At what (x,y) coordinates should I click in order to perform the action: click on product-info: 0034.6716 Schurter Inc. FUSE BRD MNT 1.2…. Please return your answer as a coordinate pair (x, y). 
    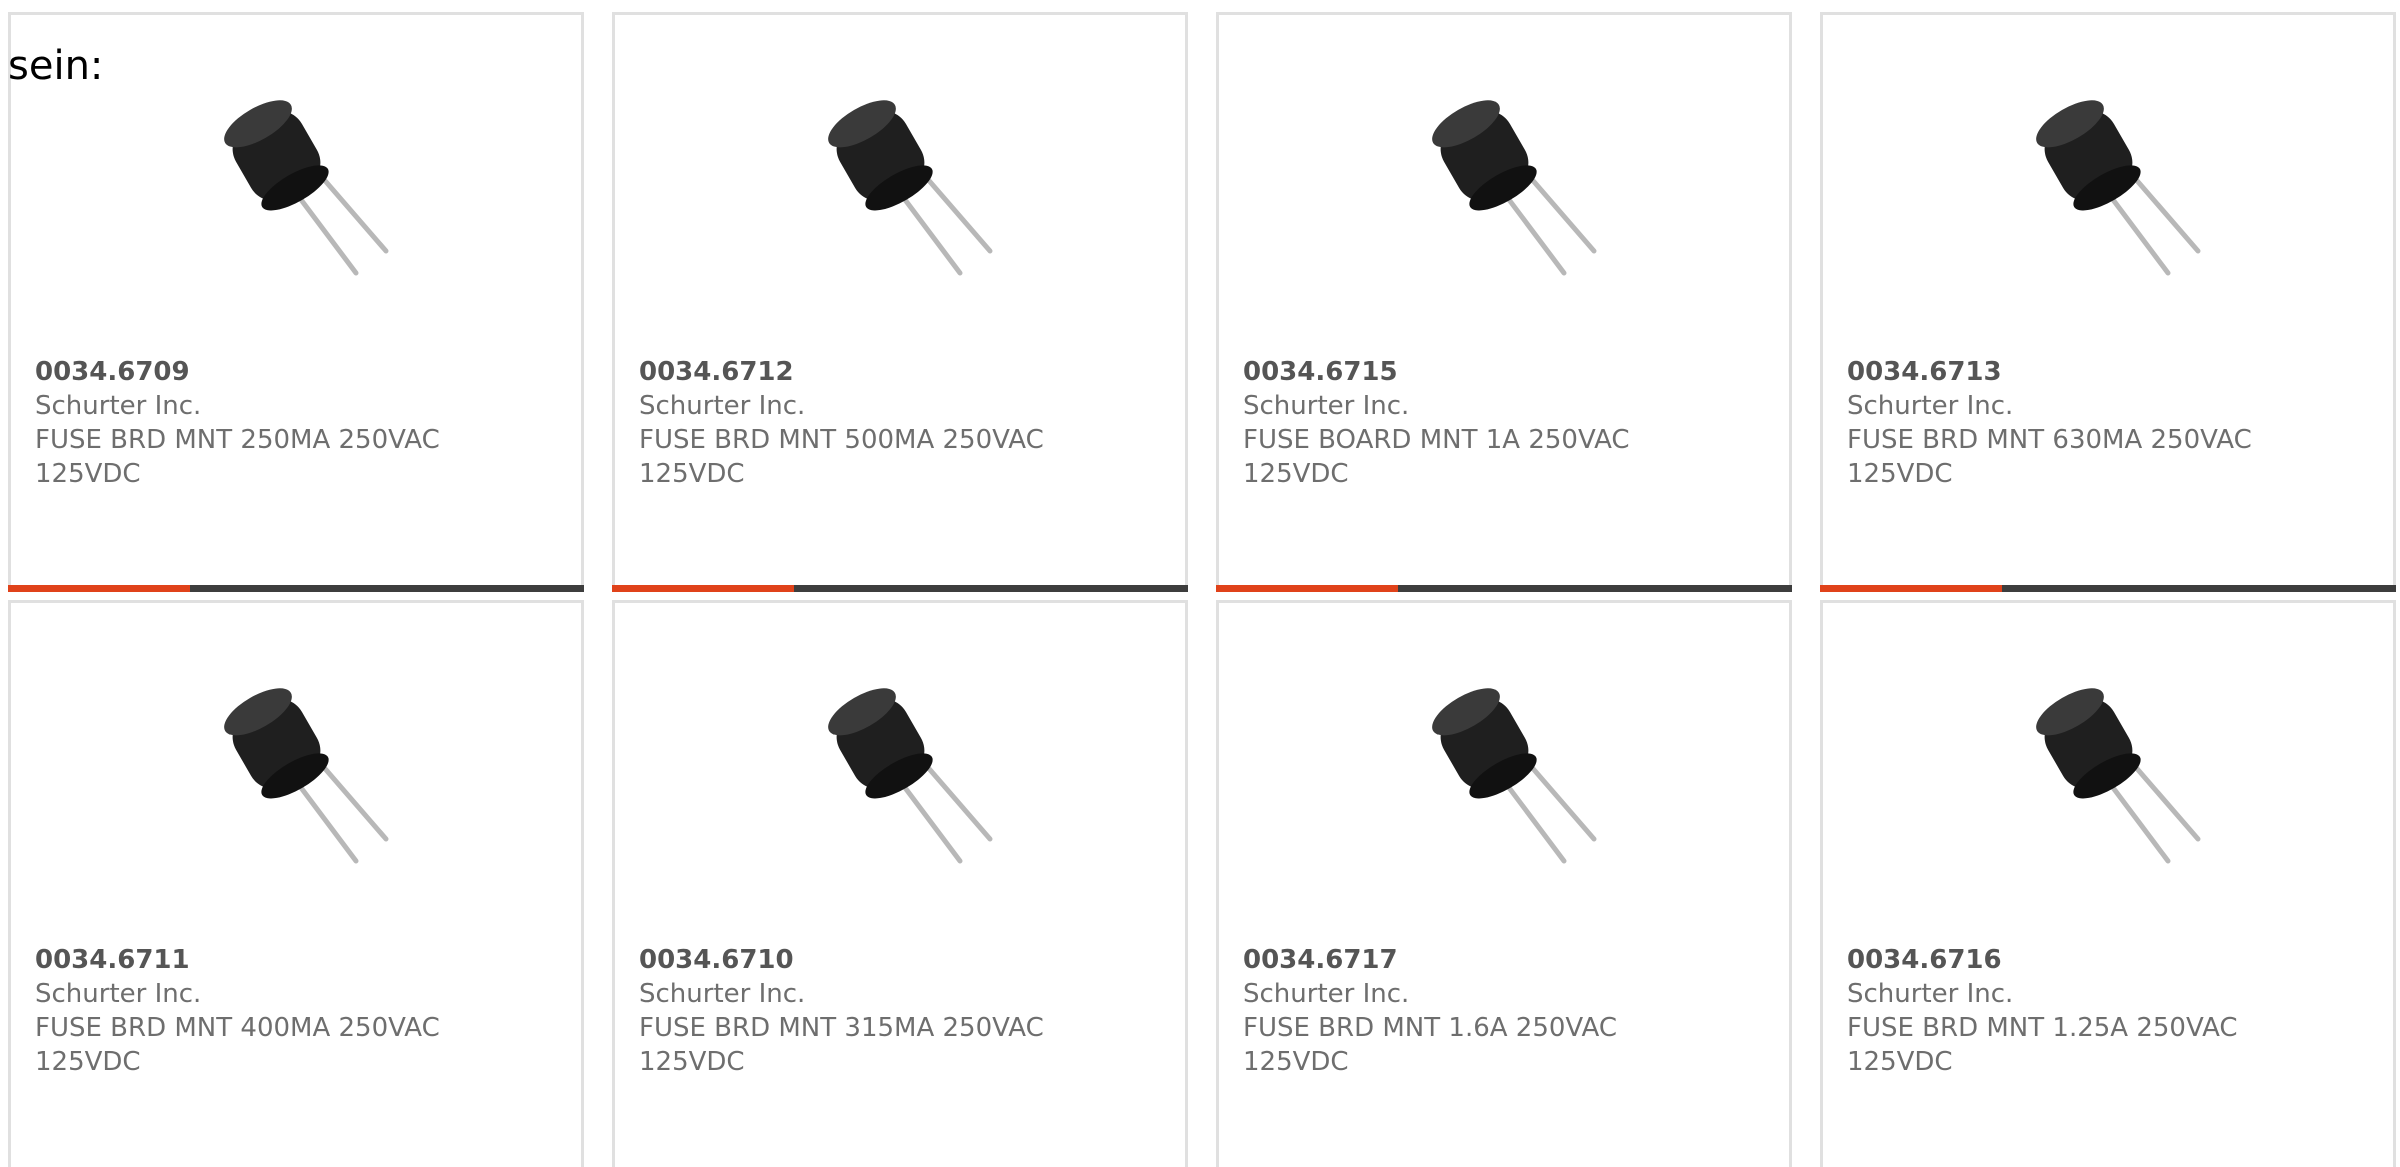
    Looking at the image, I should click on (2107, 1011).